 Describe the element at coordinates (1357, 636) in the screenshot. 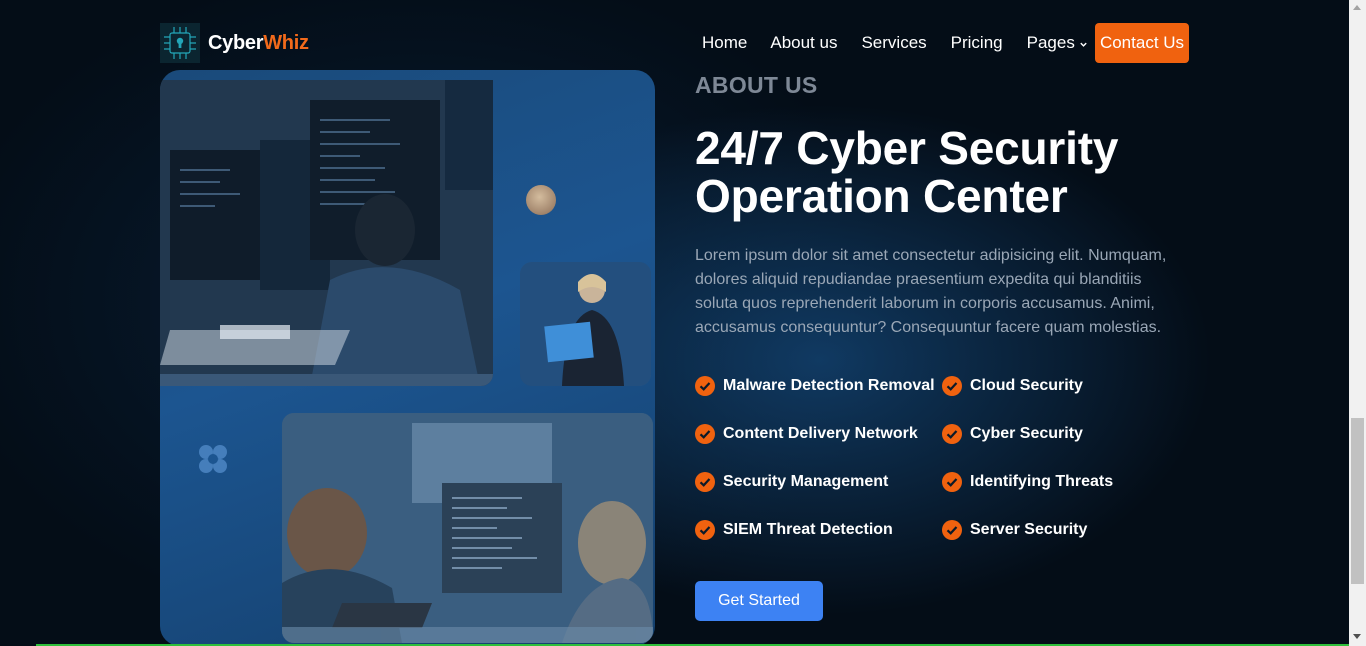

I see `scroll-down-arrow-icon` at that location.